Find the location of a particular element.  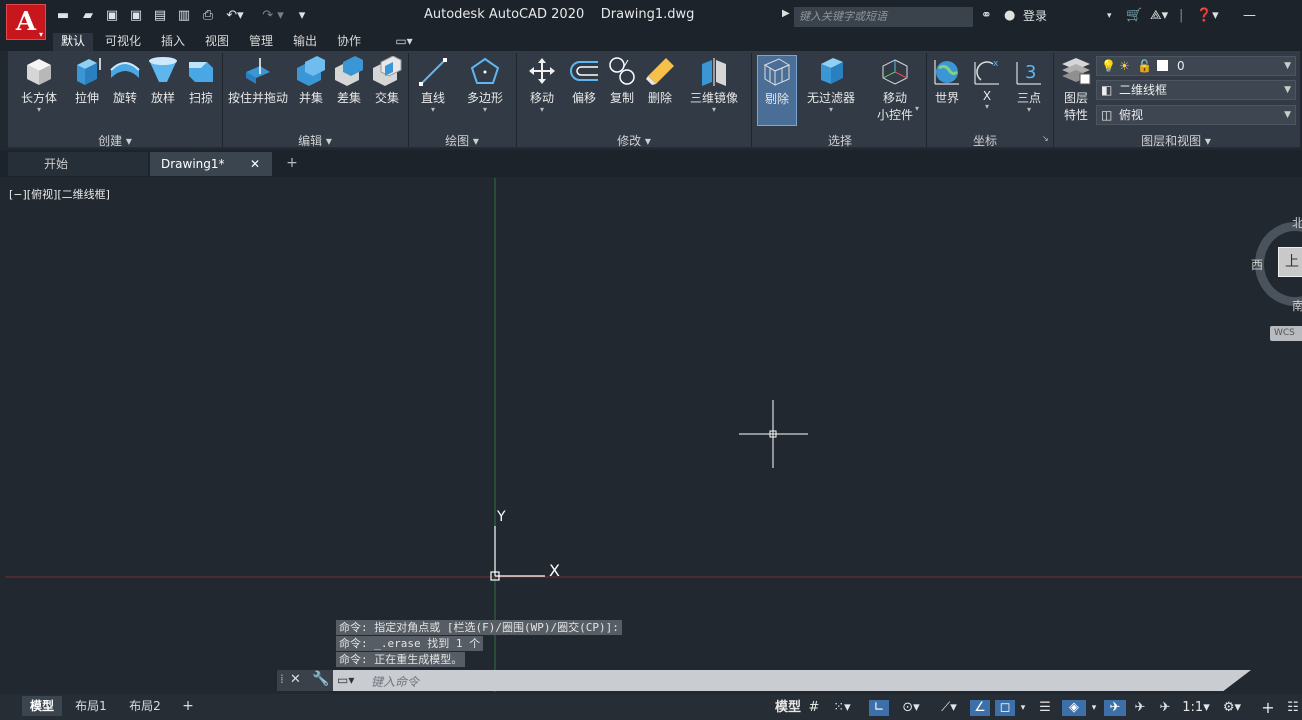

minimize-icon: — is located at coordinates (1249, 16).